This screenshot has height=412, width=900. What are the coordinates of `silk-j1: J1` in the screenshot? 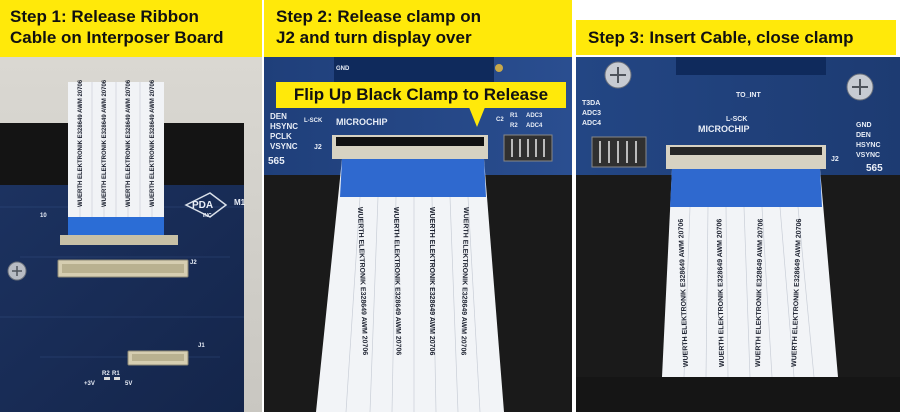 It's located at (201, 346).